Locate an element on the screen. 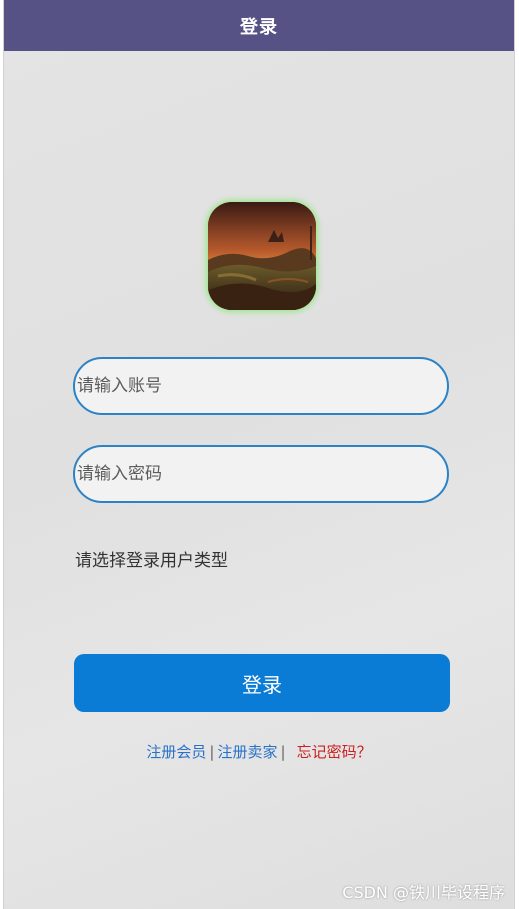 Image resolution: width=519 pixels, height=909 pixels. header-bar: 登录 is located at coordinates (259, 25).